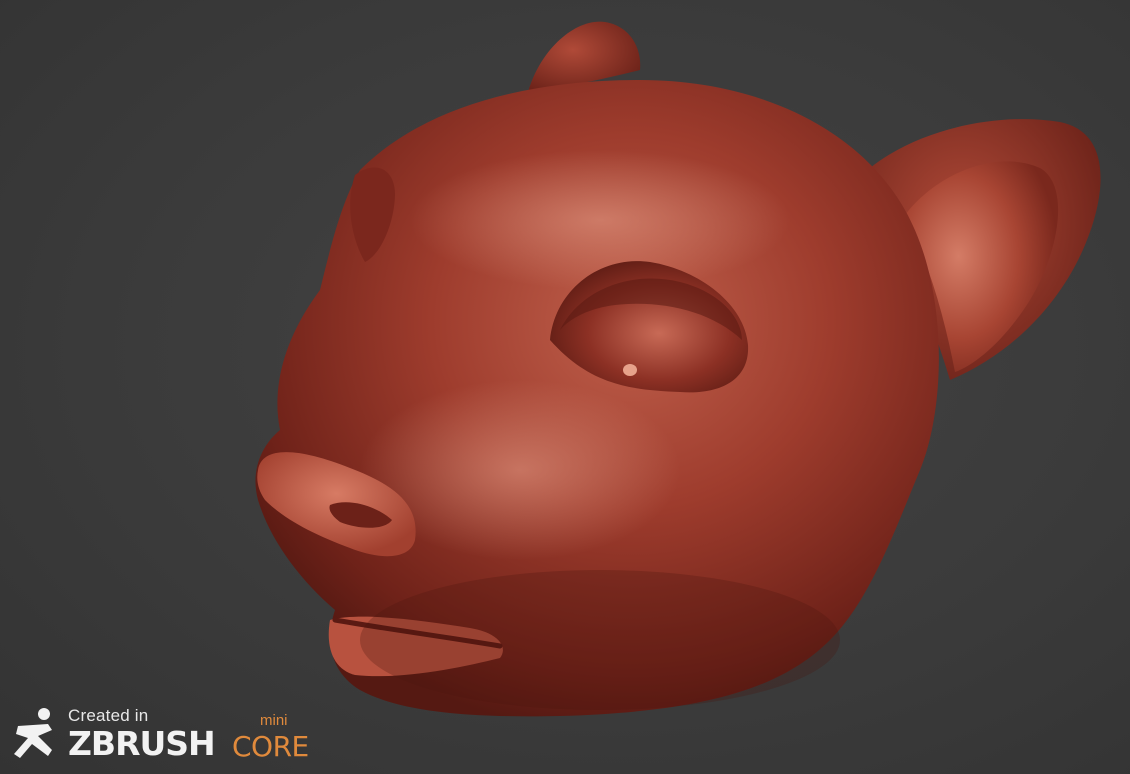  Describe the element at coordinates (108, 715) in the screenshot. I see `created-in-label: Created in` at that location.